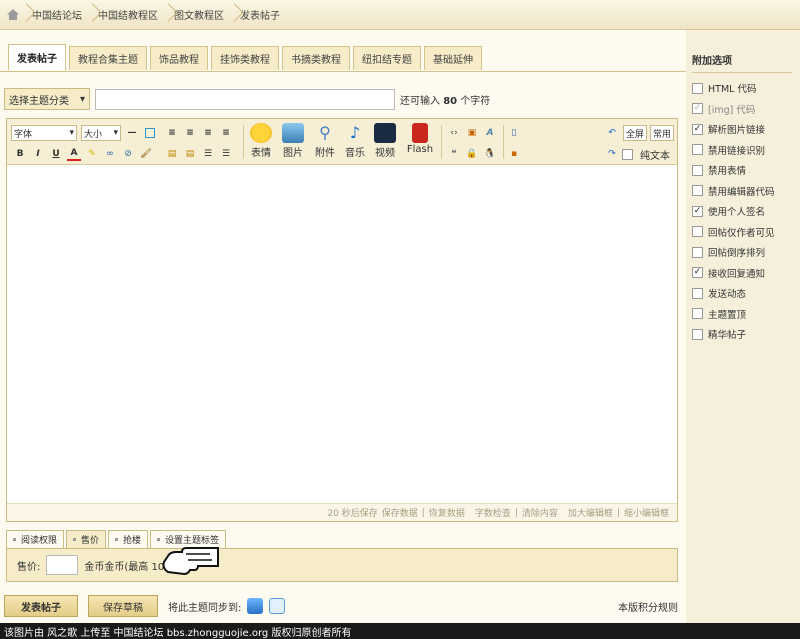 The width and height of the screenshot is (800, 639). Describe the element at coordinates (746, 191) in the screenshot. I see `option-row: 禁用编辑器代码` at that location.